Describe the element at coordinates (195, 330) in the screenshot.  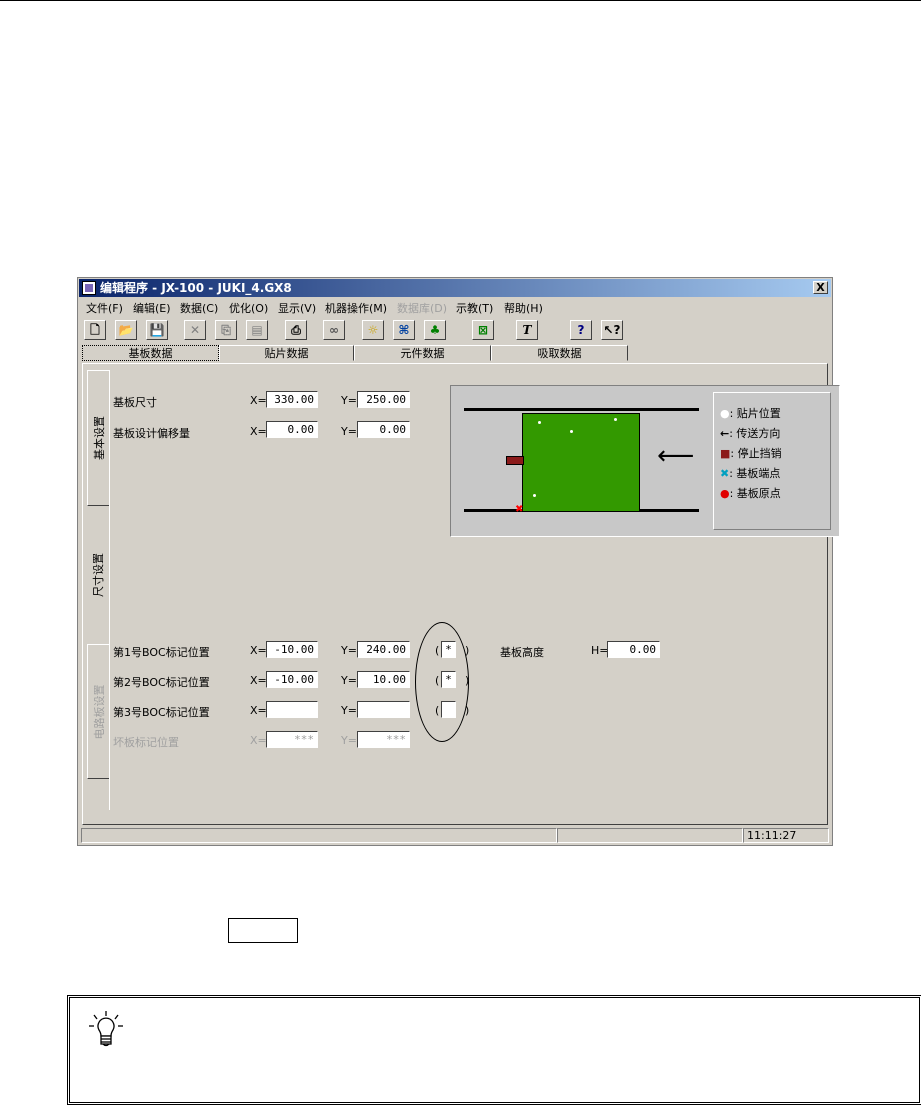
I see `cut-icon: ✕` at that location.